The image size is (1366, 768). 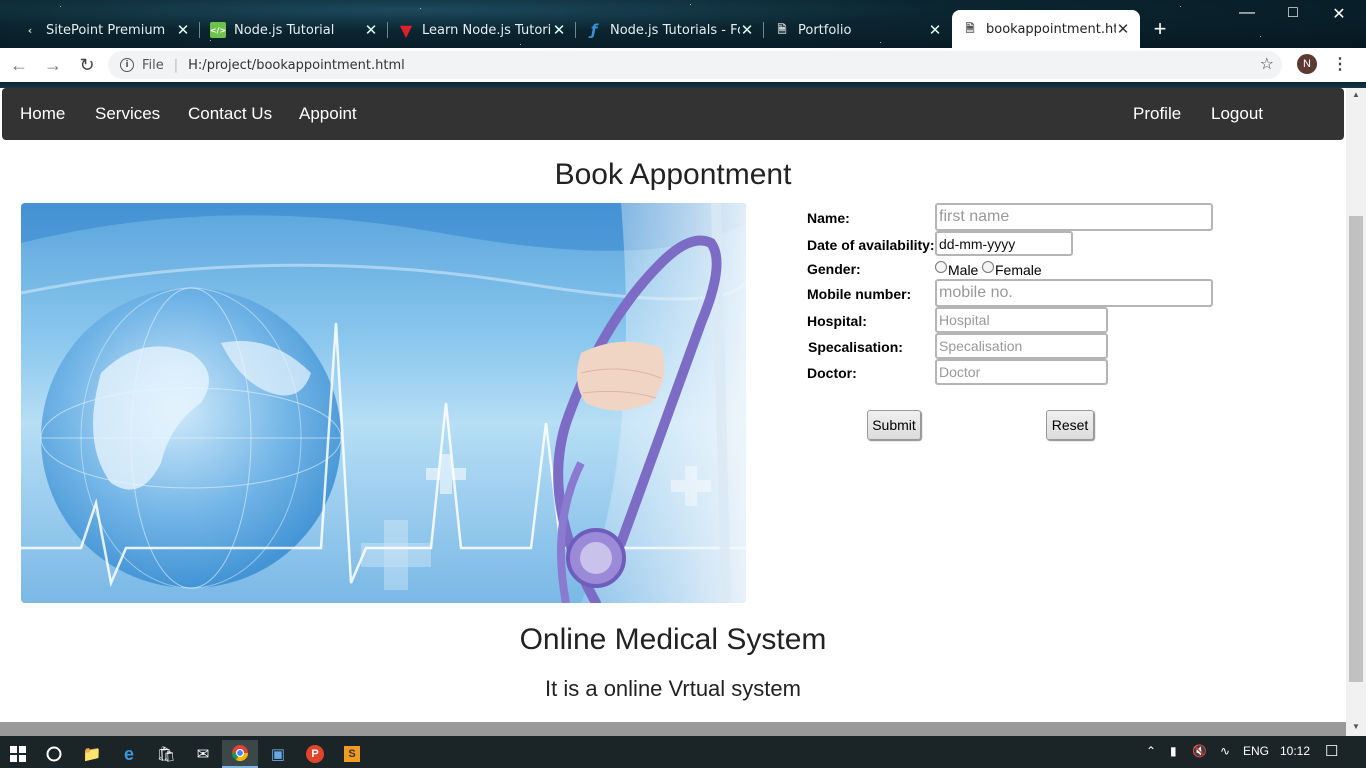 I want to click on tab-nodejs-tutorial: </> Node.js Tutorial ✕, so click(x=294, y=30).